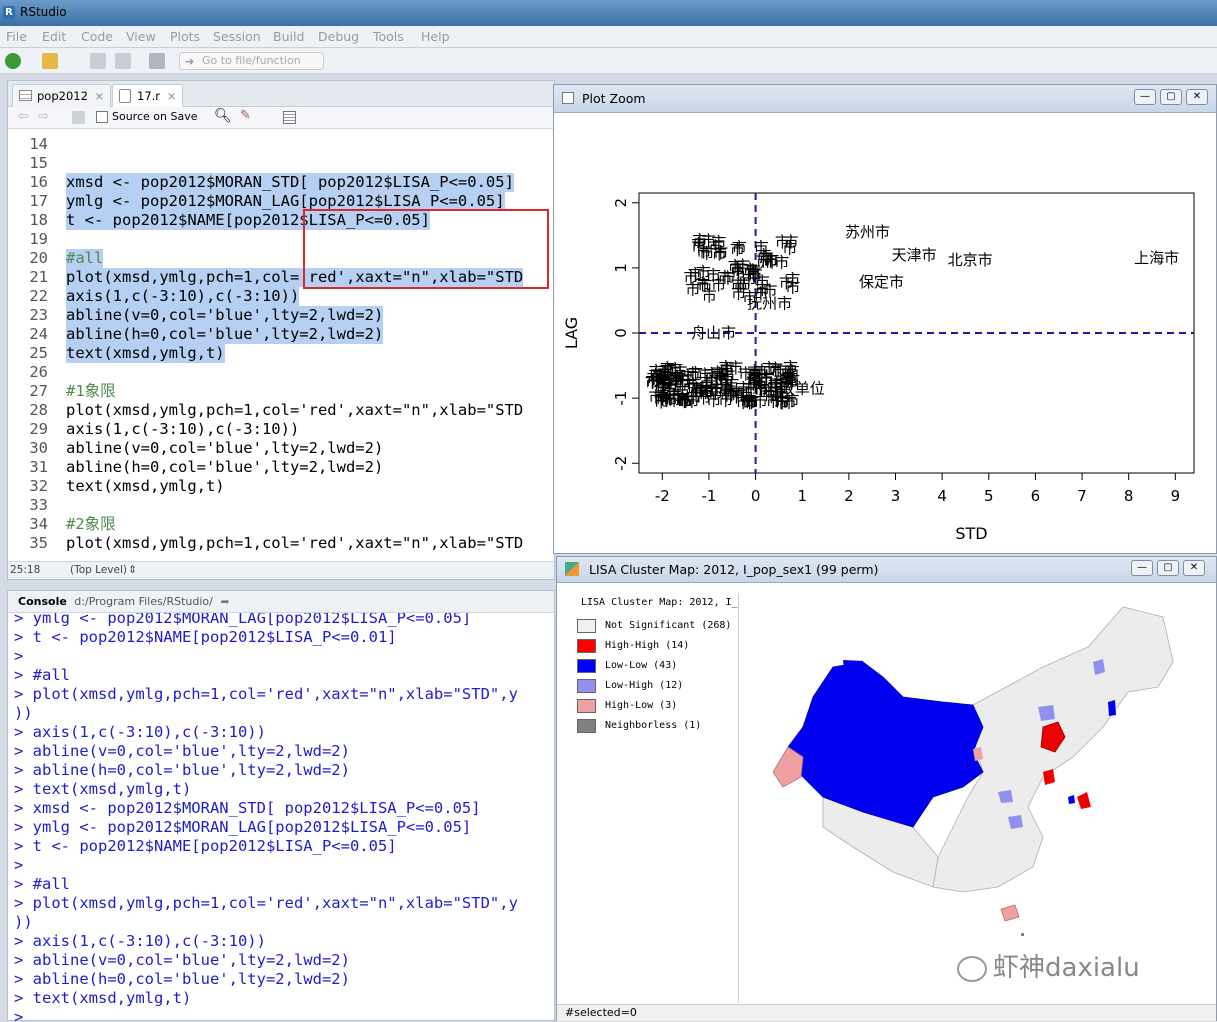  What do you see at coordinates (571, 333) in the screenshot?
I see `y-axis-label: LAG` at bounding box center [571, 333].